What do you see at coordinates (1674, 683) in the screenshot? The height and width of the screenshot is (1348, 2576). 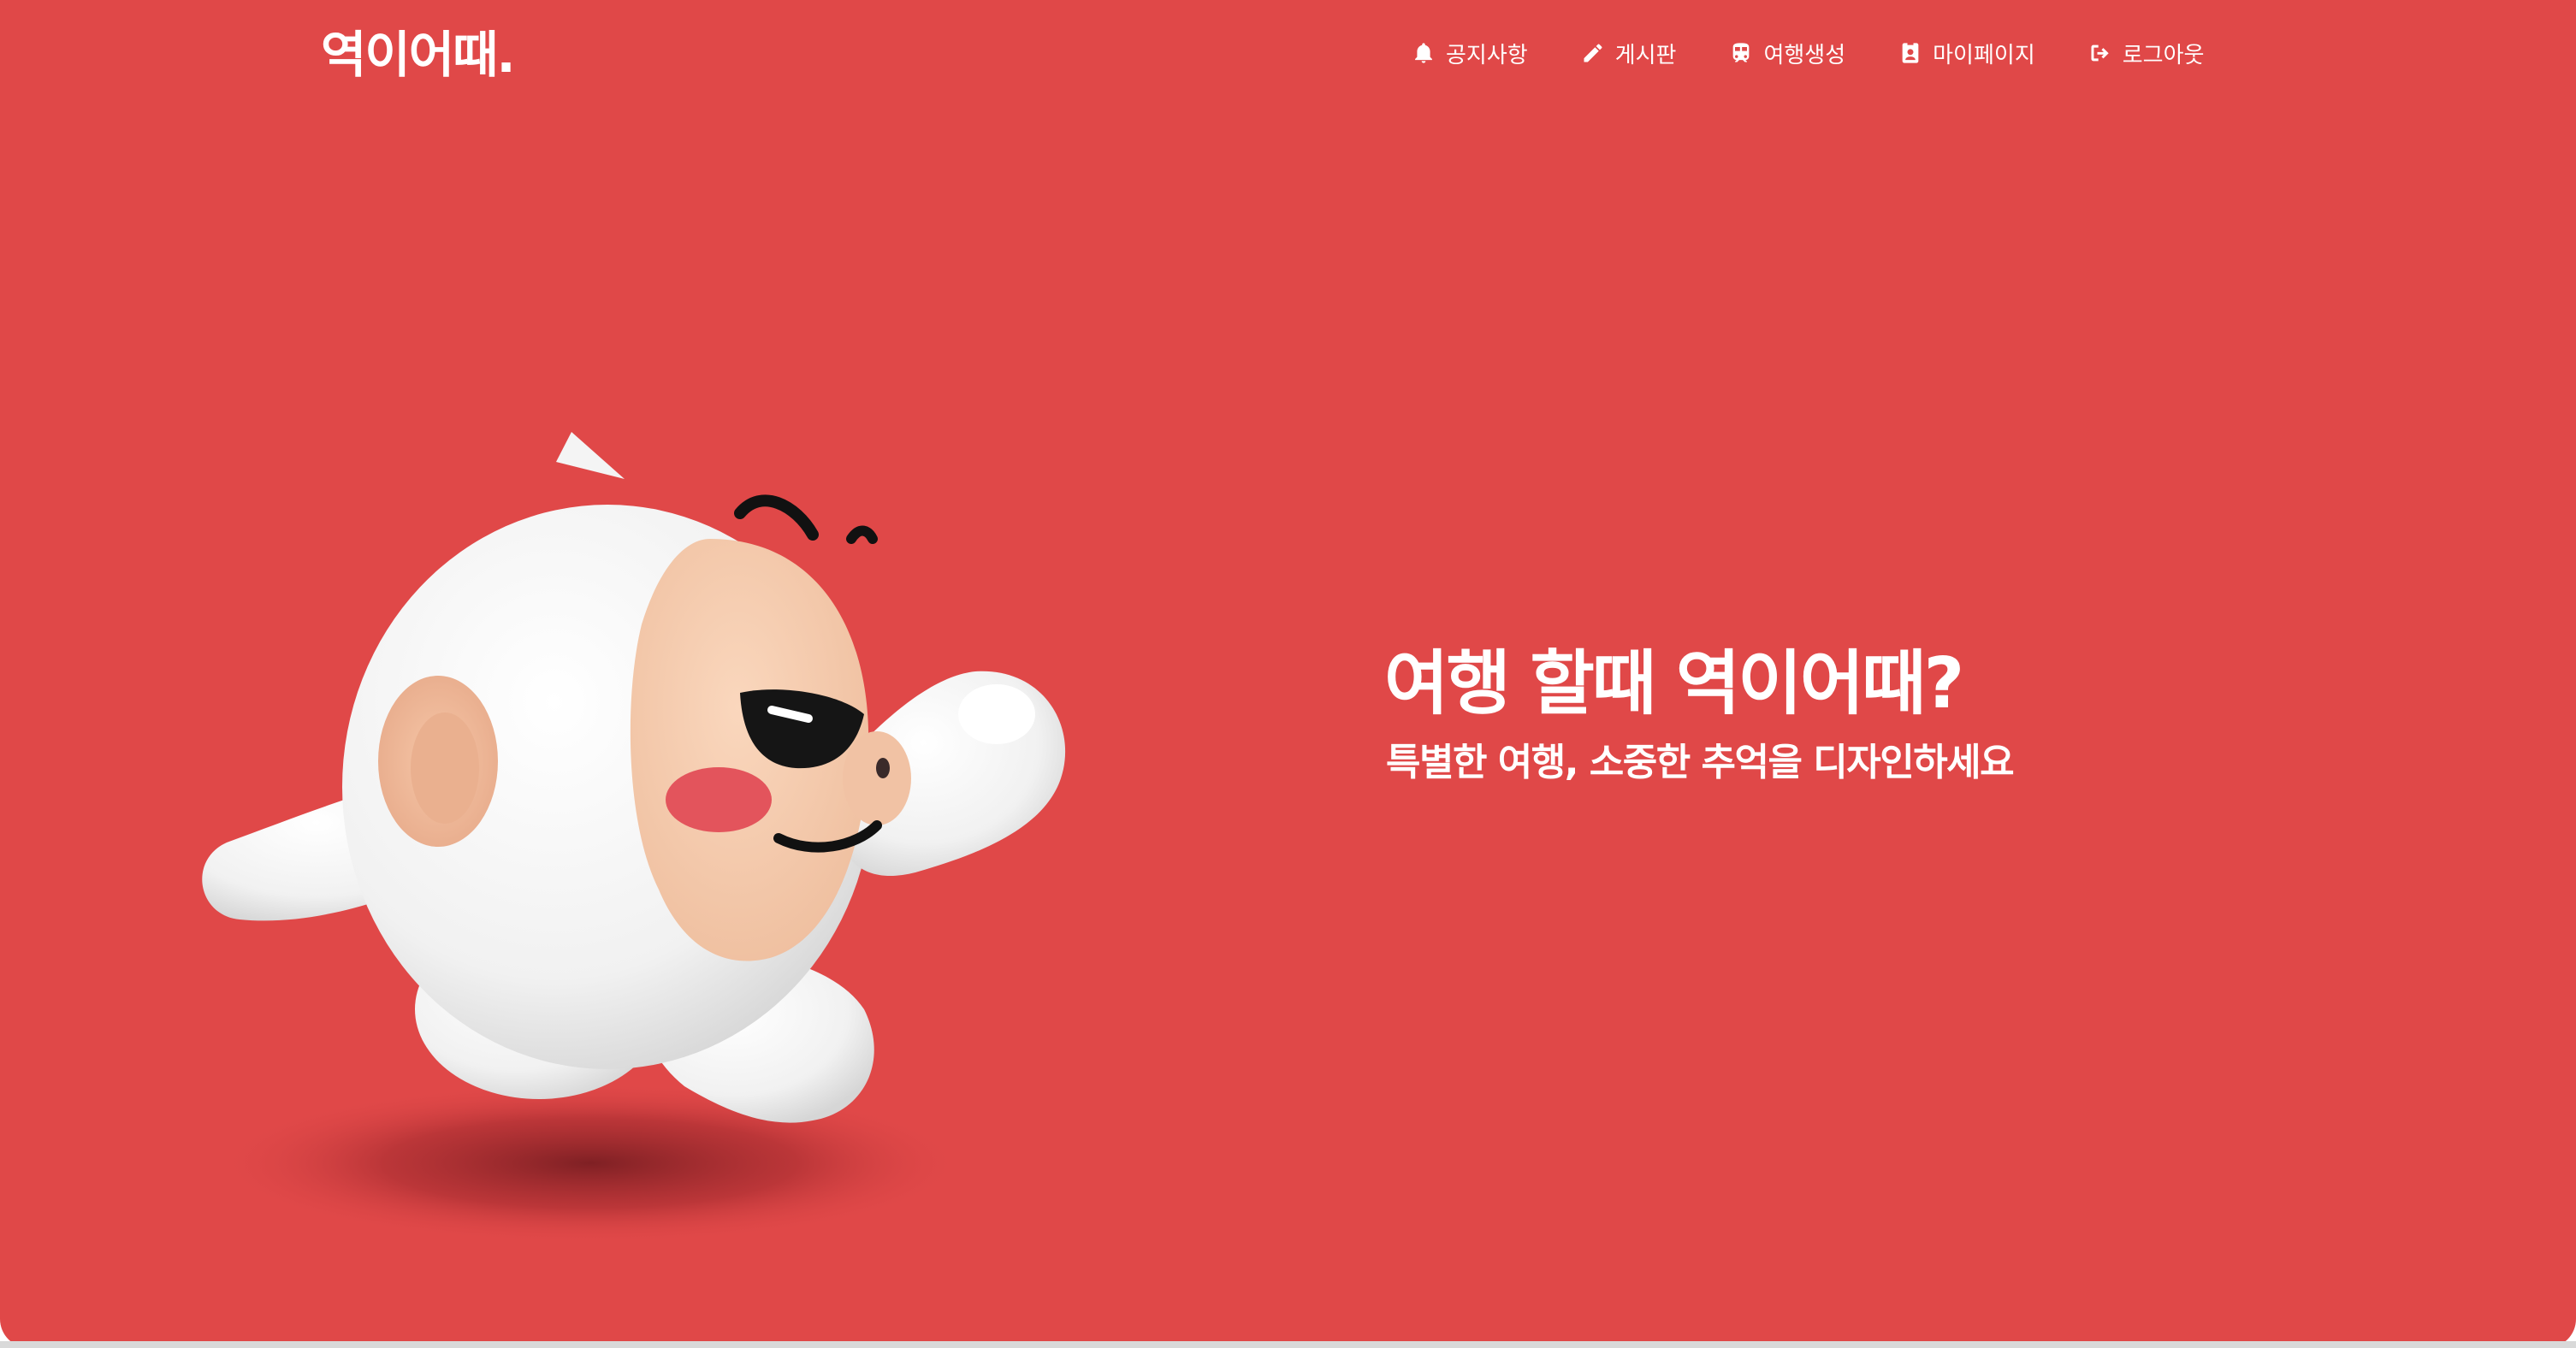 I see `hero-title: 여행 할때 역이어때?` at bounding box center [1674, 683].